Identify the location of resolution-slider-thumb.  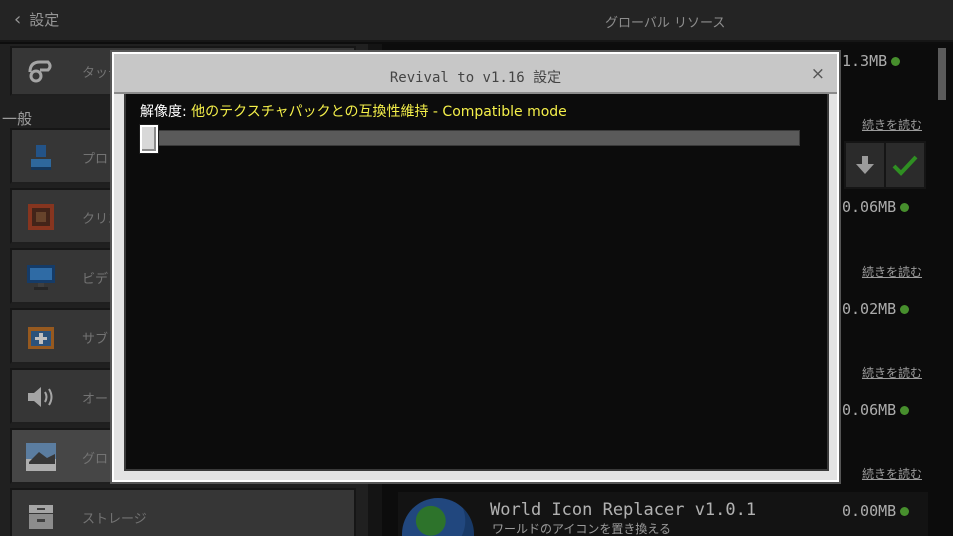
(149, 139).